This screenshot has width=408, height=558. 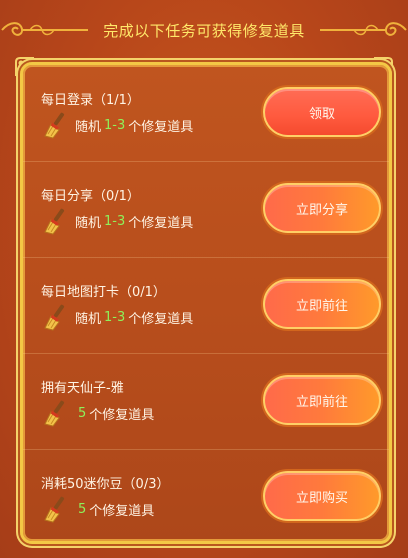 What do you see at coordinates (90, 100) in the screenshot?
I see `task-title: 每日登录（1/1）` at bounding box center [90, 100].